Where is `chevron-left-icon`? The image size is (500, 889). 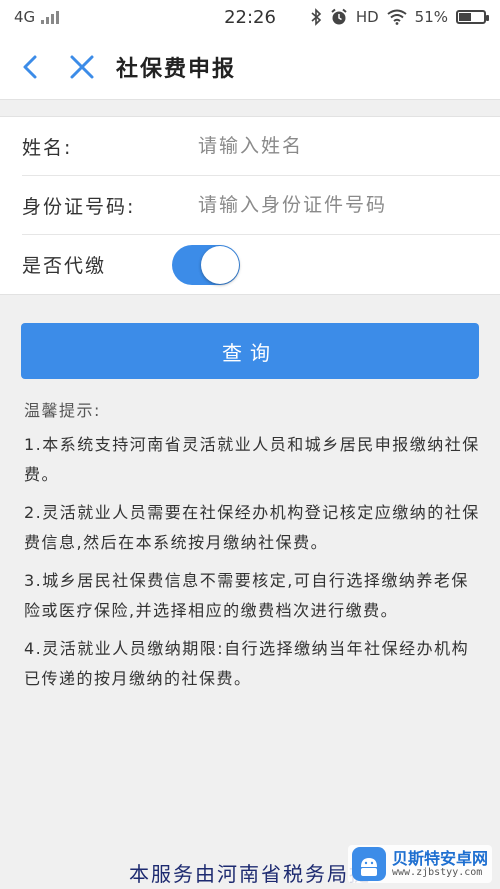 chevron-left-icon is located at coordinates (30, 66).